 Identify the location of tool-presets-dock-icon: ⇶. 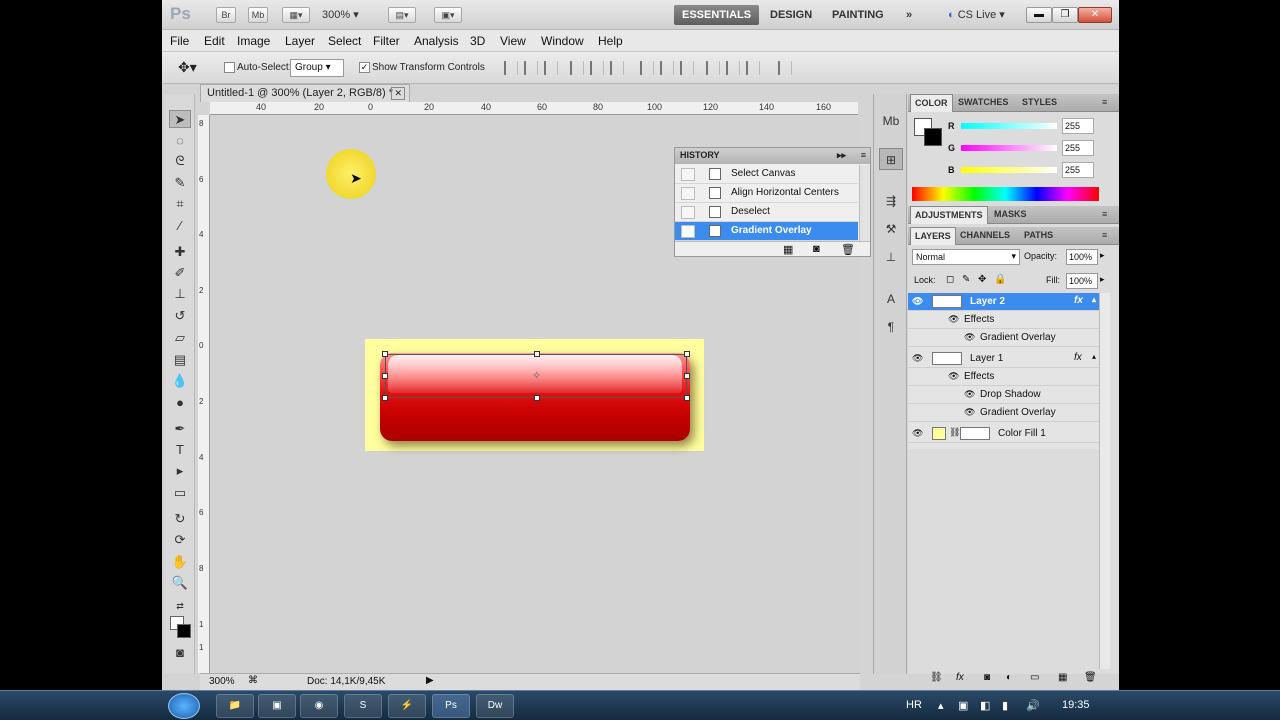
(891, 201).